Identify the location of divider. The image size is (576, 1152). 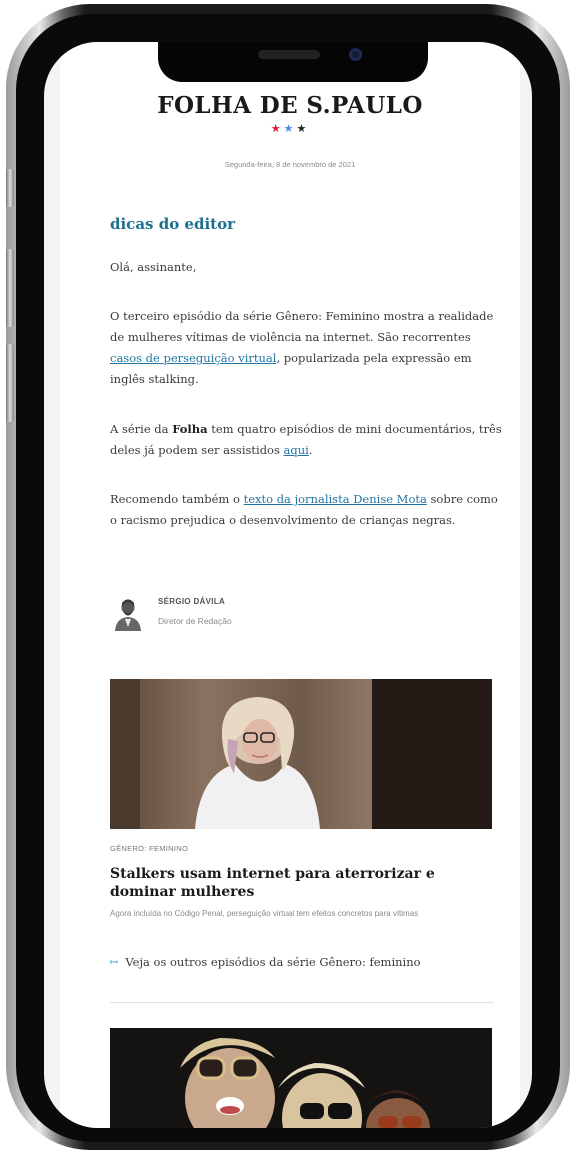
(302, 1002).